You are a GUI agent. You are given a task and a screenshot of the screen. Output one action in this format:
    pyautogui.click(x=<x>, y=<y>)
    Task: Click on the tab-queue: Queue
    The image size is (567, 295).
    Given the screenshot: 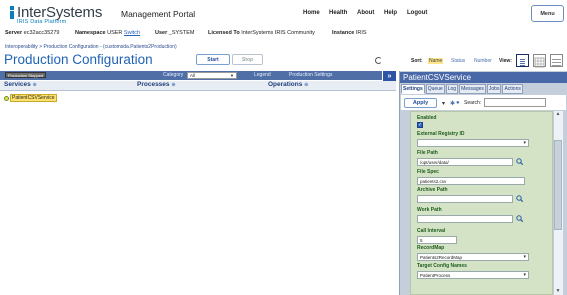 What is the action you would take?
    pyautogui.click(x=435, y=89)
    